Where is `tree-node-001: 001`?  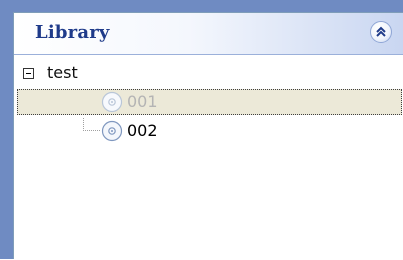 tree-node-001: 001 is located at coordinates (208, 102).